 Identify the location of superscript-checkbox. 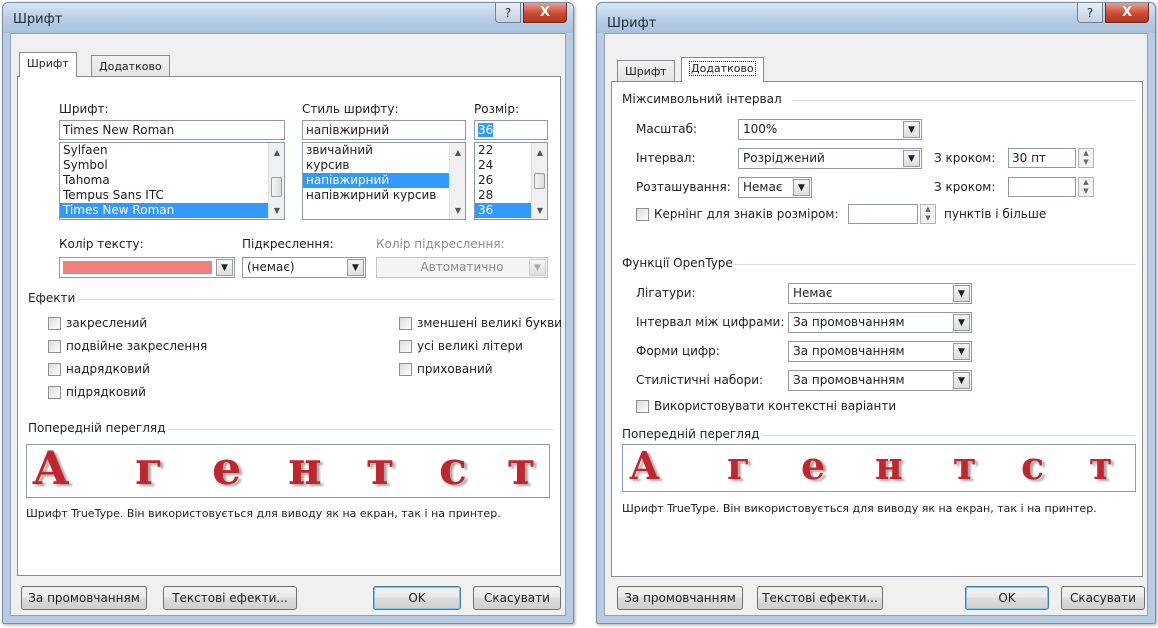
(54, 369).